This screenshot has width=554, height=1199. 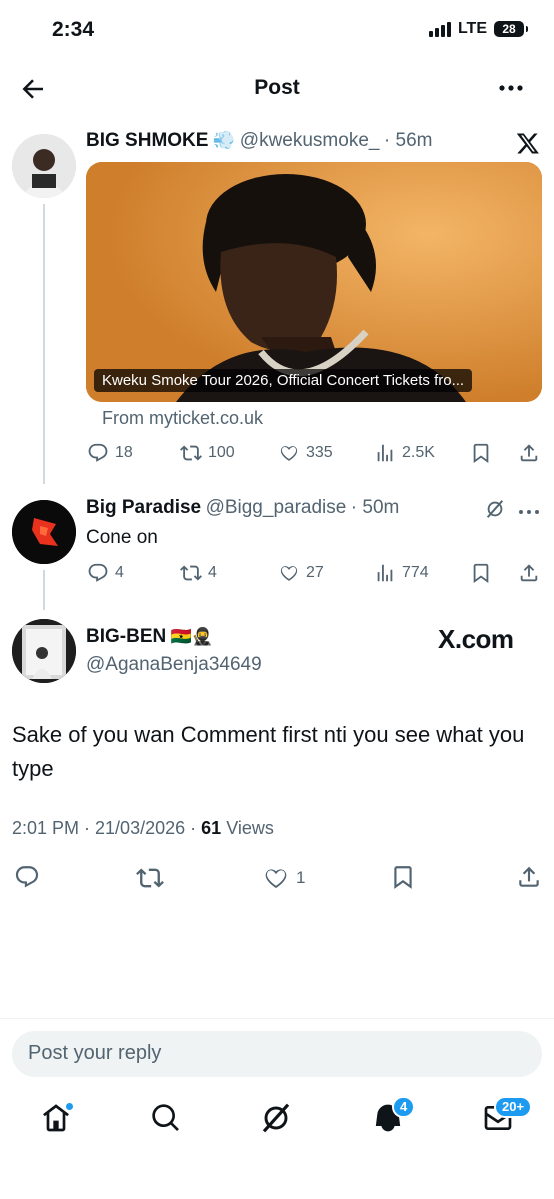 What do you see at coordinates (277, 1018) in the screenshot?
I see `divider` at bounding box center [277, 1018].